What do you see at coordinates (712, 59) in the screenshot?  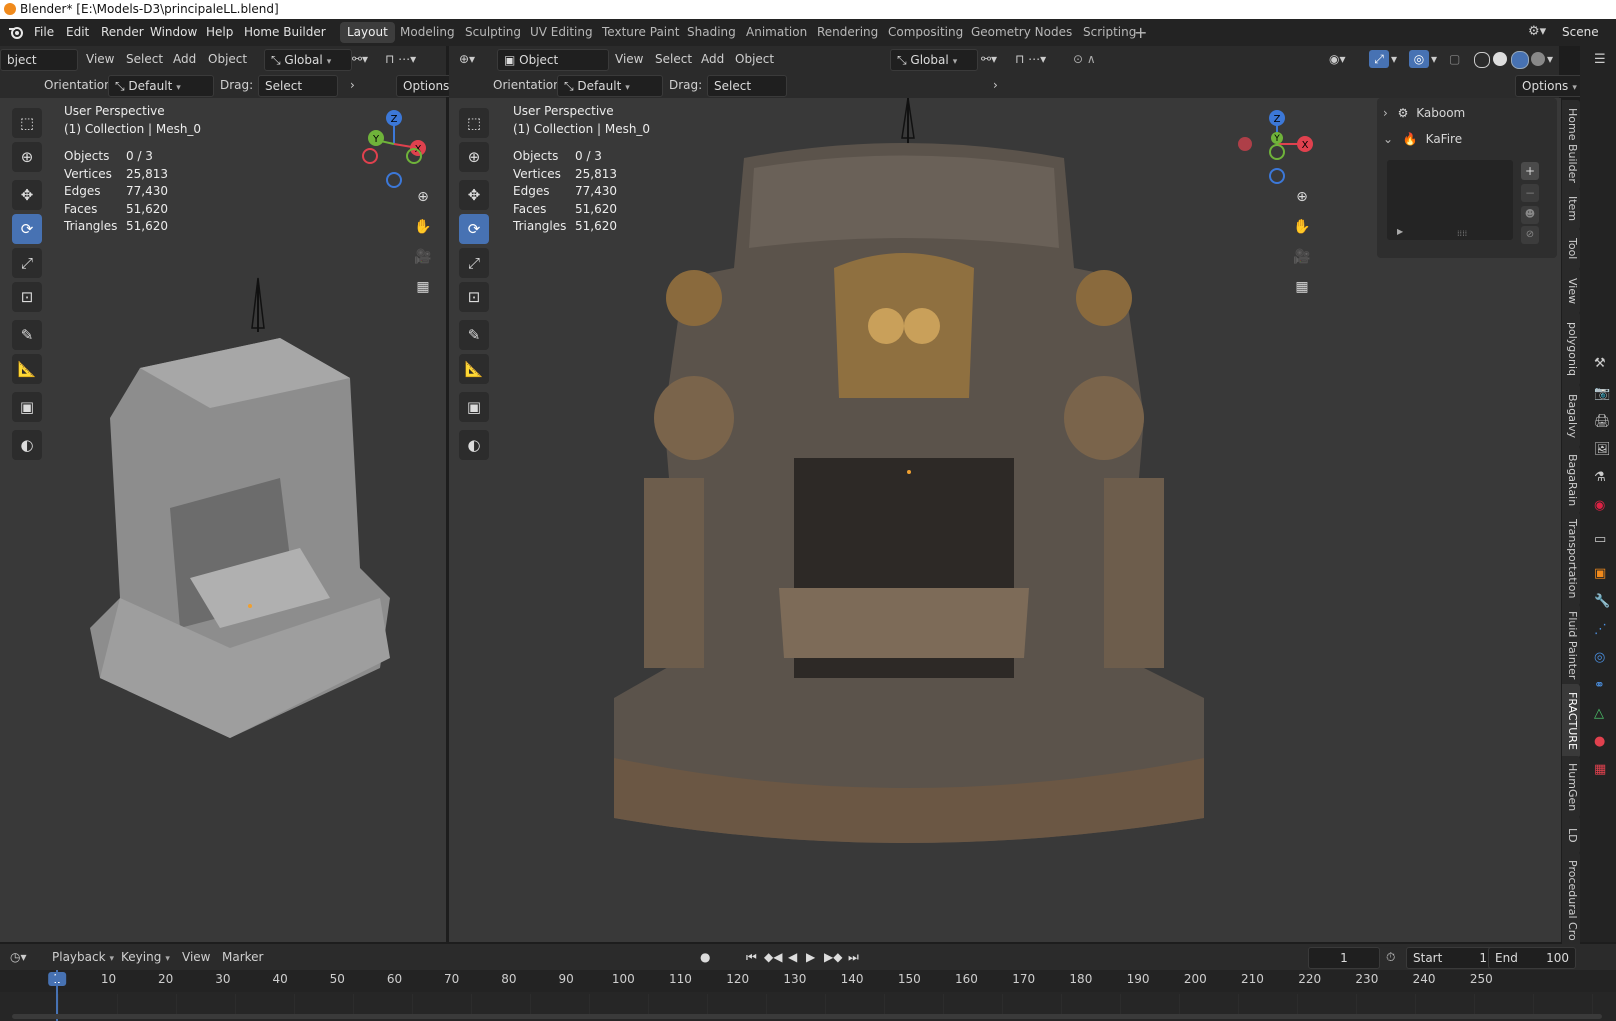 I see `right-menu-add: Add` at bounding box center [712, 59].